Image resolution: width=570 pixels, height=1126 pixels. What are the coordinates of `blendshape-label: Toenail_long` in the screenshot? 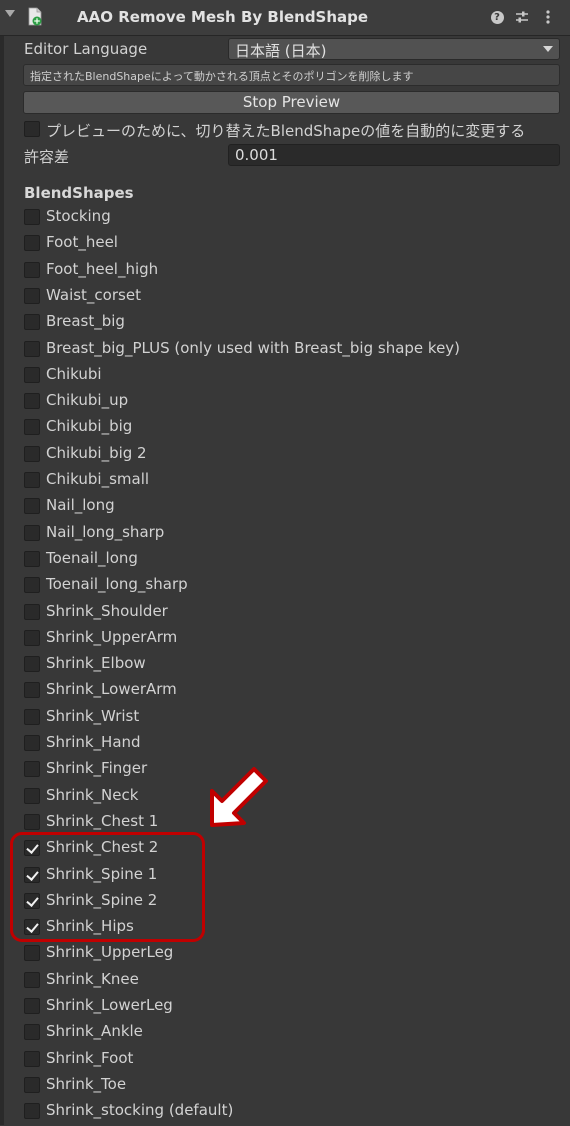 It's located at (92, 557).